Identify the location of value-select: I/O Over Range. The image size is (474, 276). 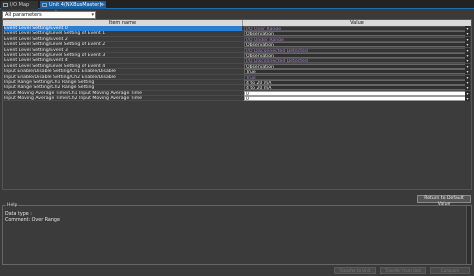
(355, 28).